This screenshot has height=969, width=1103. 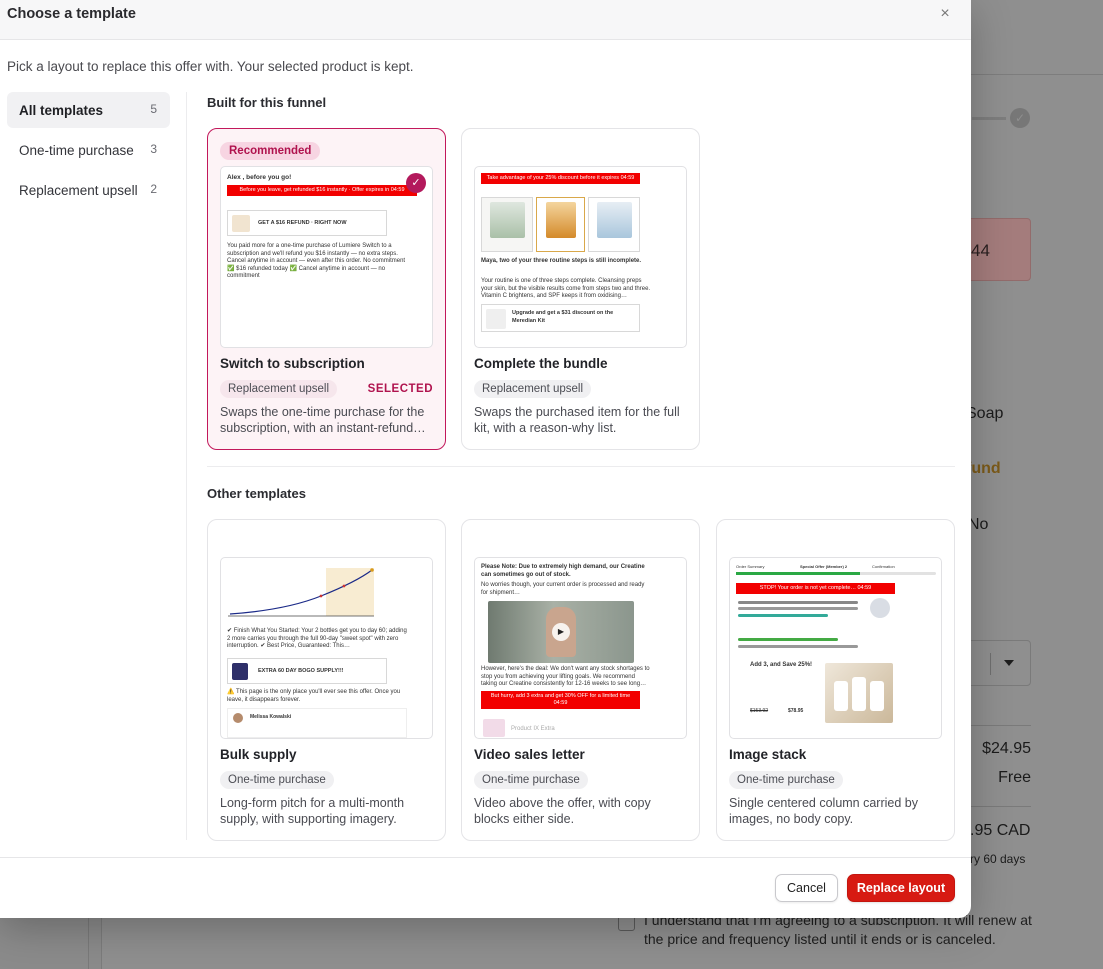 What do you see at coordinates (271, 717) in the screenshot?
I see `preview-reviewer: Melissa Kowalski` at bounding box center [271, 717].